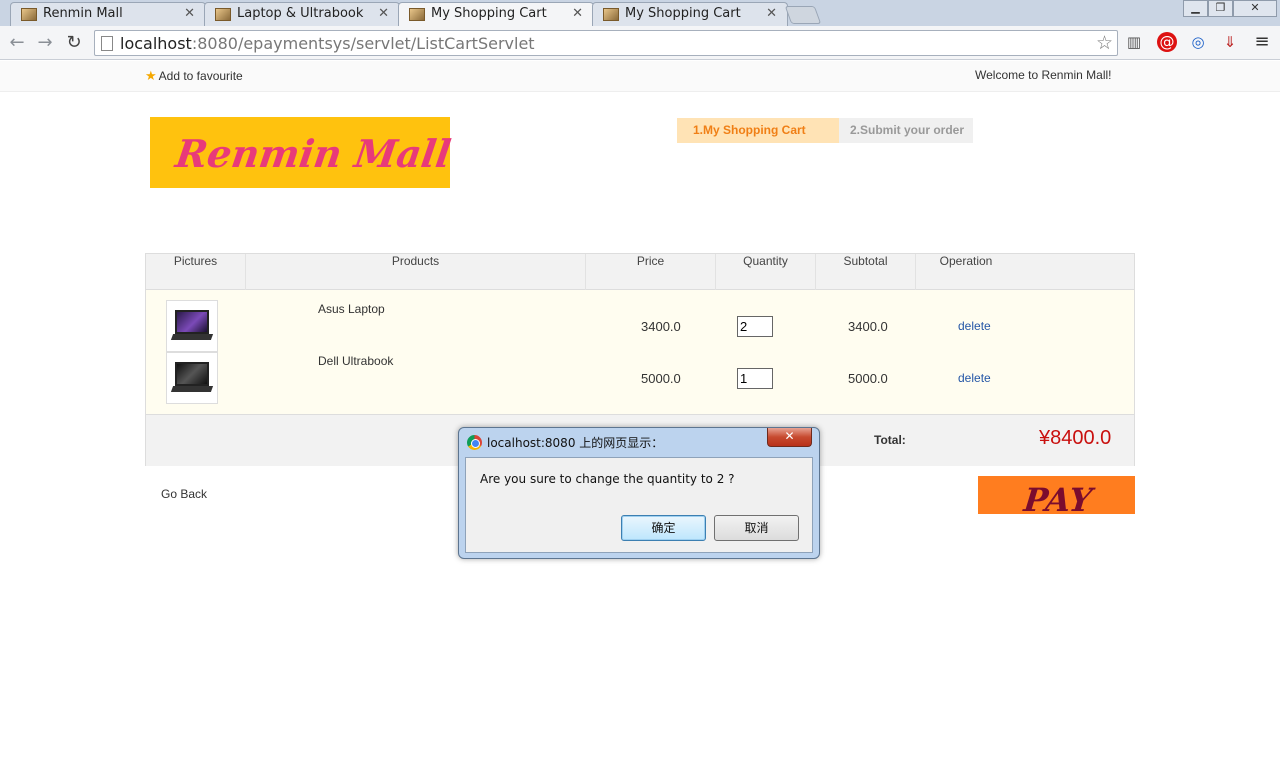 This screenshot has width=1280, height=768. What do you see at coordinates (1220, 8) in the screenshot?
I see `restore-icon: ❐` at bounding box center [1220, 8].